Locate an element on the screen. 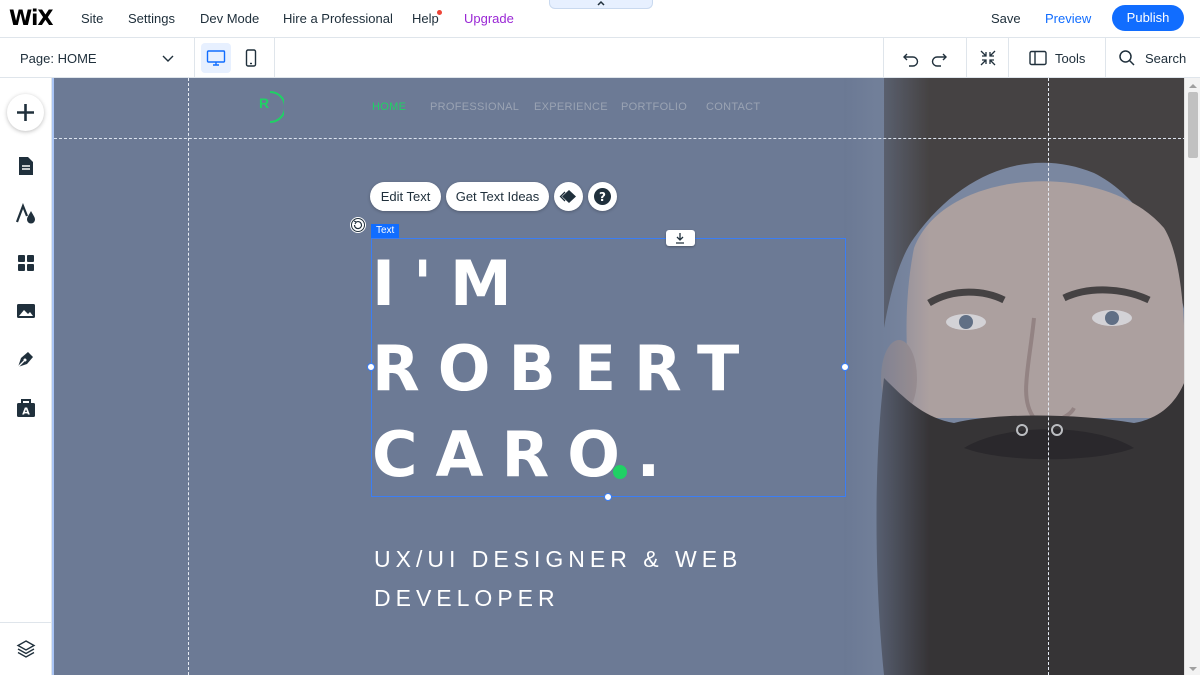 The image size is (1200, 675). help-button: ? is located at coordinates (602, 196).